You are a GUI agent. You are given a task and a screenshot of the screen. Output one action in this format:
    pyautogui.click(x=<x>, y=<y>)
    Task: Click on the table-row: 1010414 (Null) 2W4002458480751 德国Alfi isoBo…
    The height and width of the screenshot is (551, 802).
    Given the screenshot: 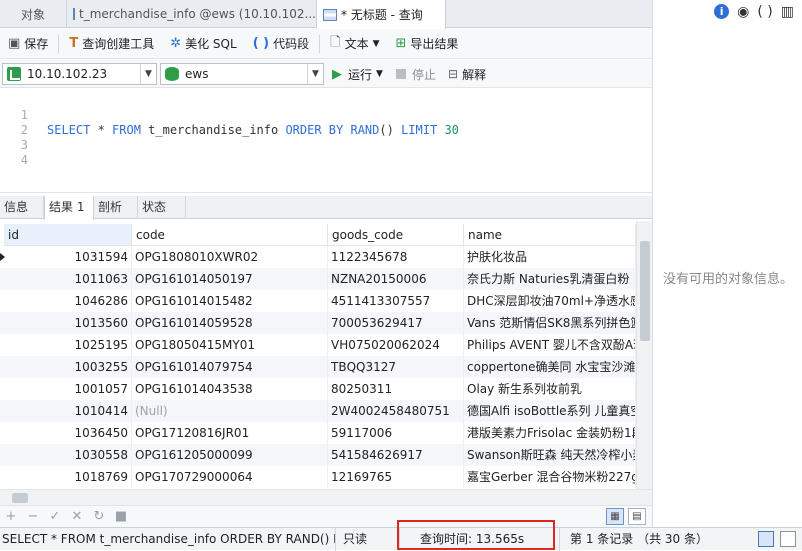 What is the action you would take?
    pyautogui.click(x=318, y=411)
    